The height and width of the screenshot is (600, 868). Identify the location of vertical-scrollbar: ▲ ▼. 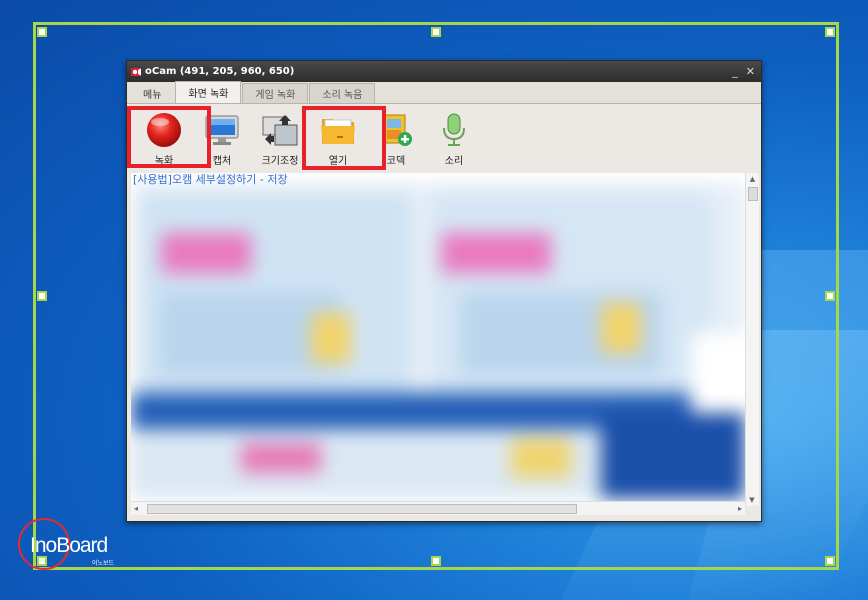
(752, 339).